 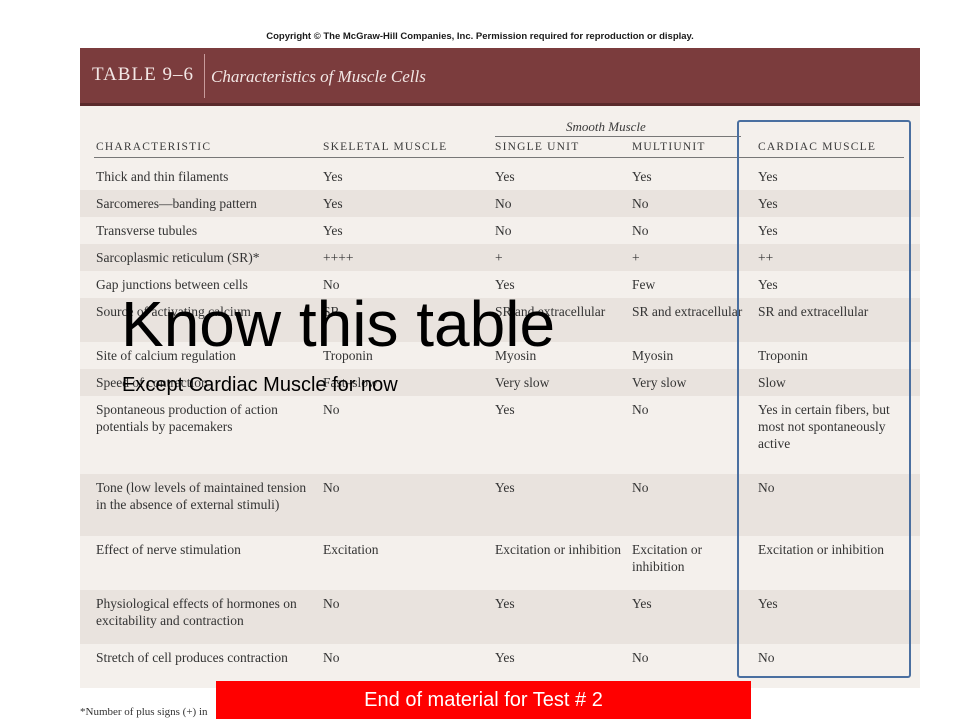 What do you see at coordinates (338, 324) in the screenshot?
I see `overlay-title: Know this table` at bounding box center [338, 324].